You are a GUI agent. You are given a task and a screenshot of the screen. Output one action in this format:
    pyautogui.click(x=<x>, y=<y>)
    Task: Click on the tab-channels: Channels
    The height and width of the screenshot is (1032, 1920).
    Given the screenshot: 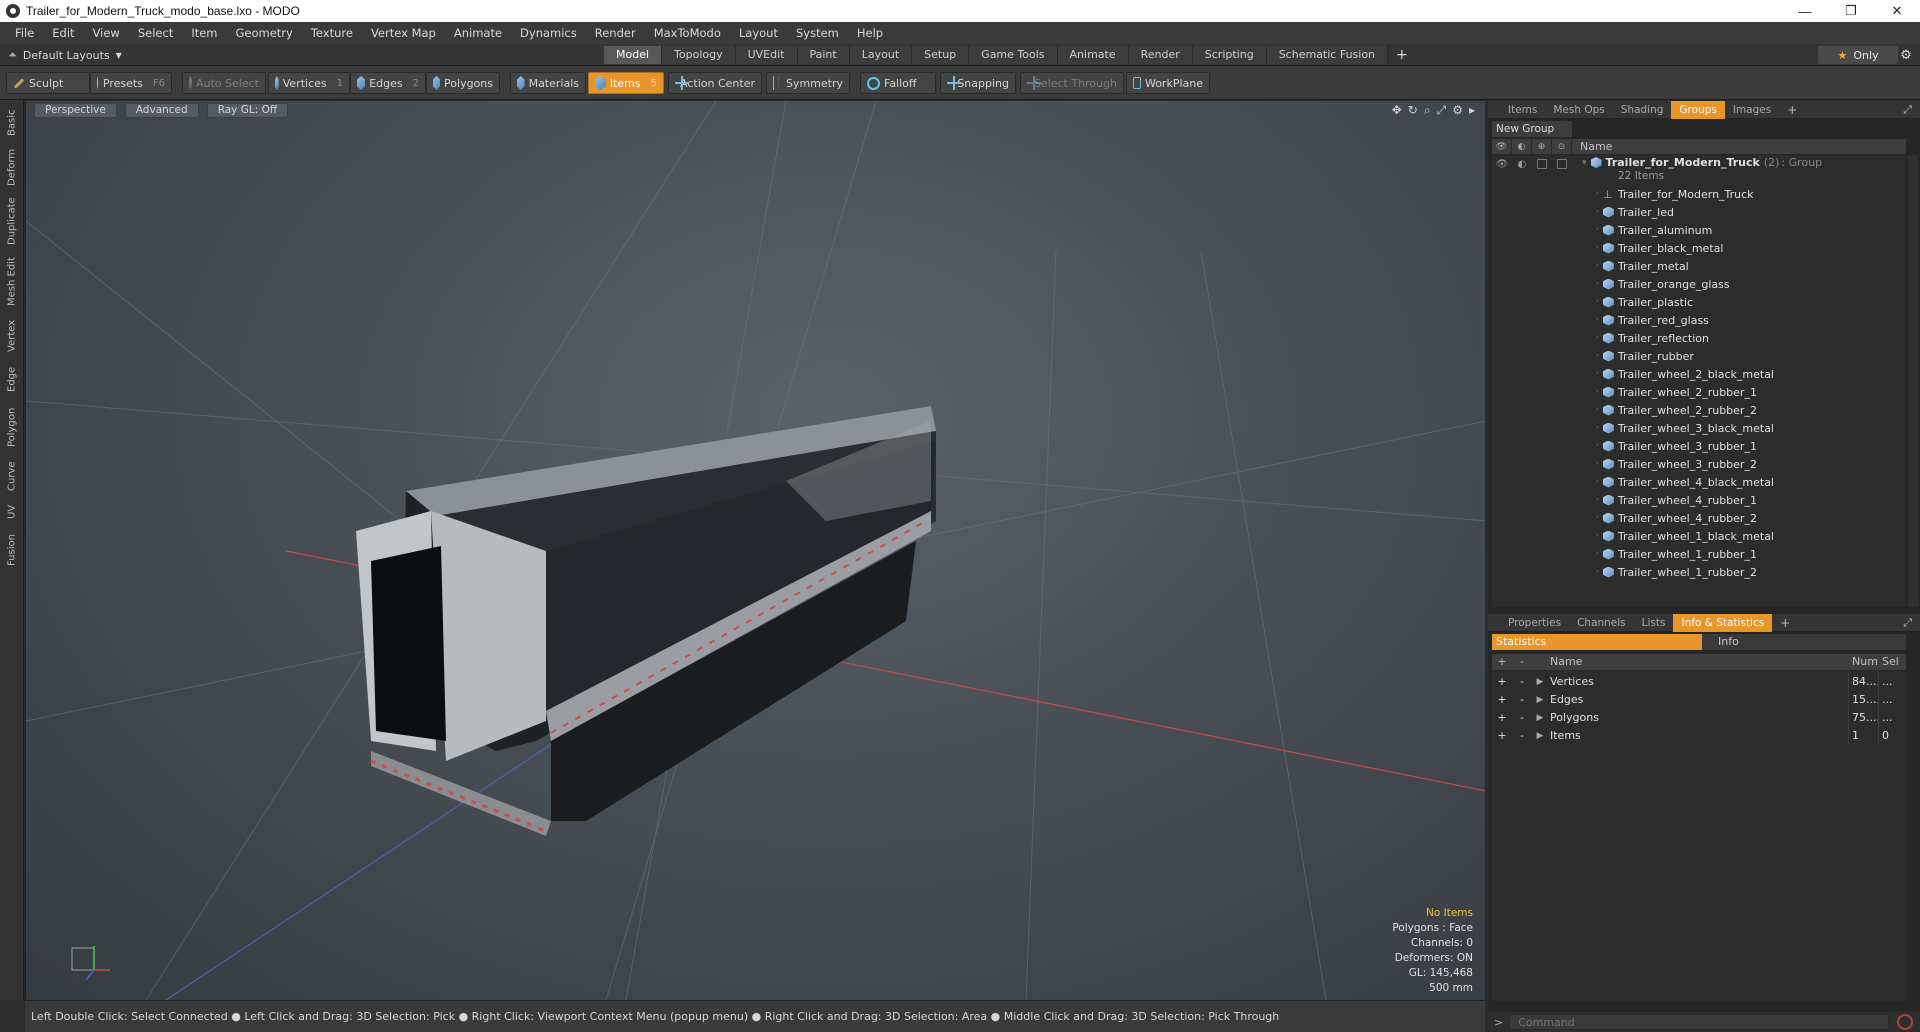 What is the action you would take?
    pyautogui.click(x=1601, y=623)
    